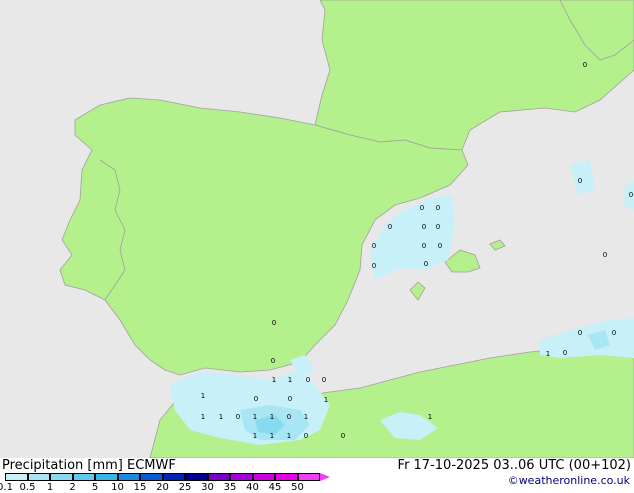 Image resolution: width=634 pixels, height=493 pixels. Describe the element at coordinates (50, 487) in the screenshot. I see `scale-tick-label: 1` at that location.